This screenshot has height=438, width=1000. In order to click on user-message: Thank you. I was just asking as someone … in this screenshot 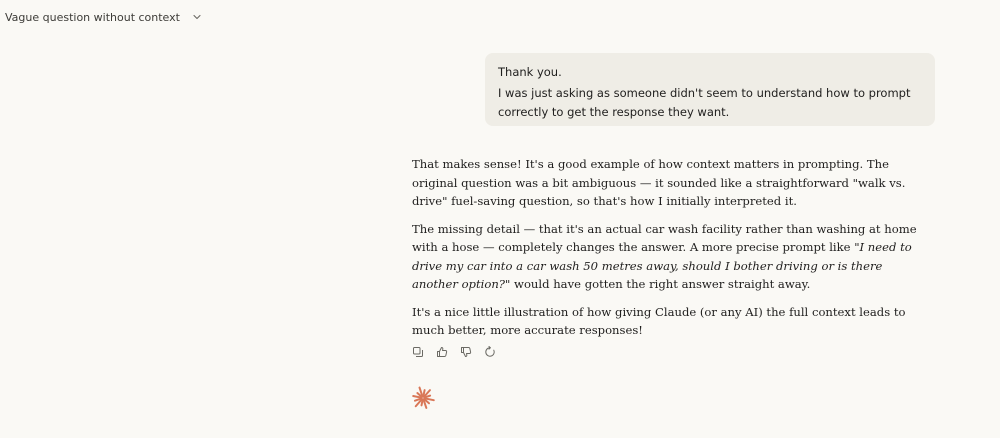, I will do `click(710, 89)`.